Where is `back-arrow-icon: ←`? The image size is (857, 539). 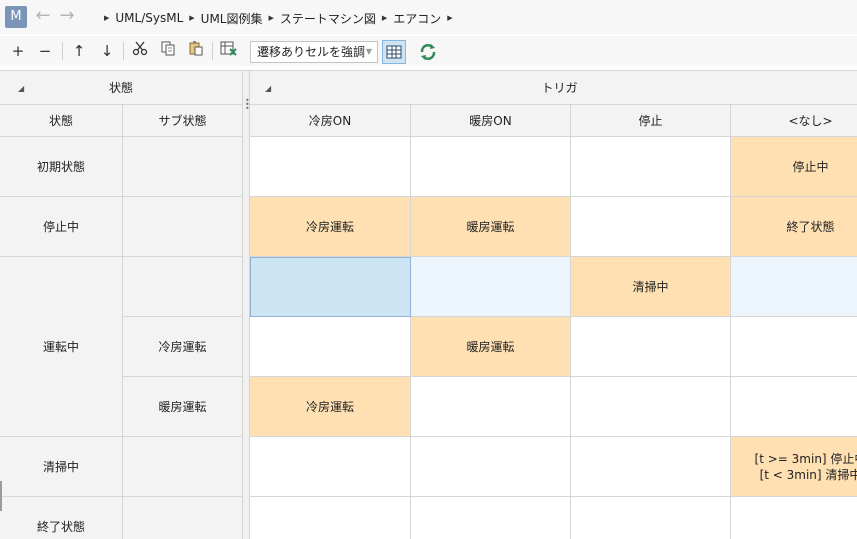 back-arrow-icon: ← is located at coordinates (43, 17).